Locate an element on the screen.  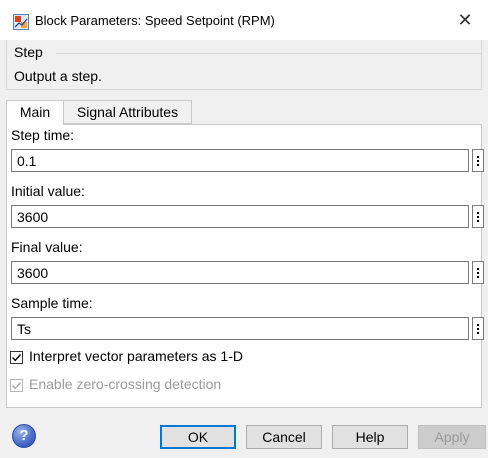
interpret-vector-label: Interpret vector parameters as 1-D is located at coordinates (136, 356).